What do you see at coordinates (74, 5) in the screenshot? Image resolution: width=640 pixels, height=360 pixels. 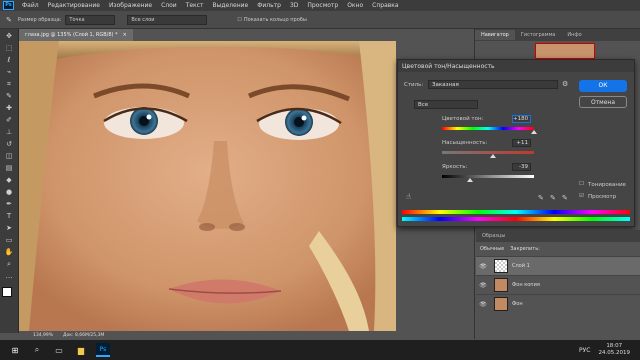 I see `menu-edit: Редактирование` at bounding box center [74, 5].